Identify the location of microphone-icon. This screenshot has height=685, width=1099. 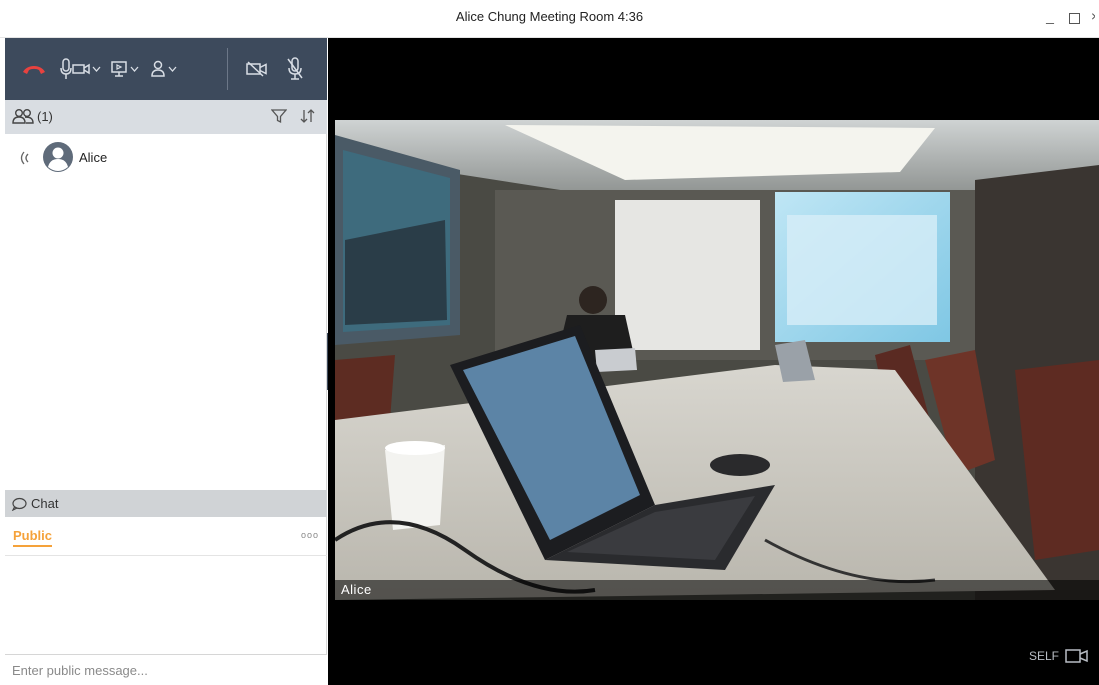
(66, 68).